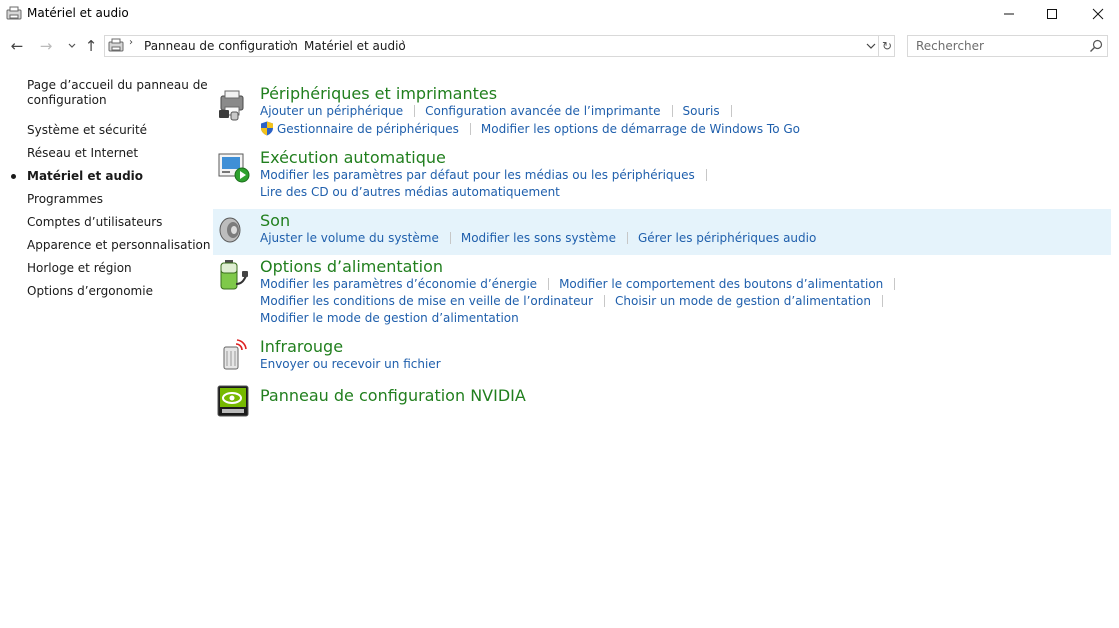 Image resolution: width=1119 pixels, height=628 pixels. Describe the element at coordinates (85, 176) in the screenshot. I see `sidebar-item-hardware-sound: Matériel et audio` at that location.